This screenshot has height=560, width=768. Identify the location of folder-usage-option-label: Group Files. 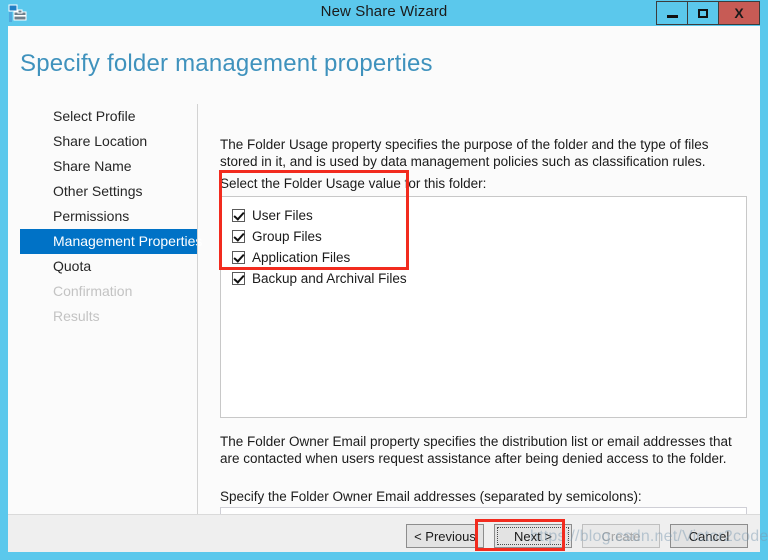
(287, 236).